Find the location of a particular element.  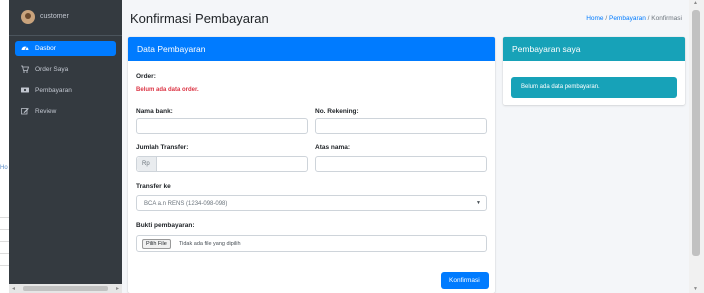

user-panel: customer is located at coordinates (65, 18).